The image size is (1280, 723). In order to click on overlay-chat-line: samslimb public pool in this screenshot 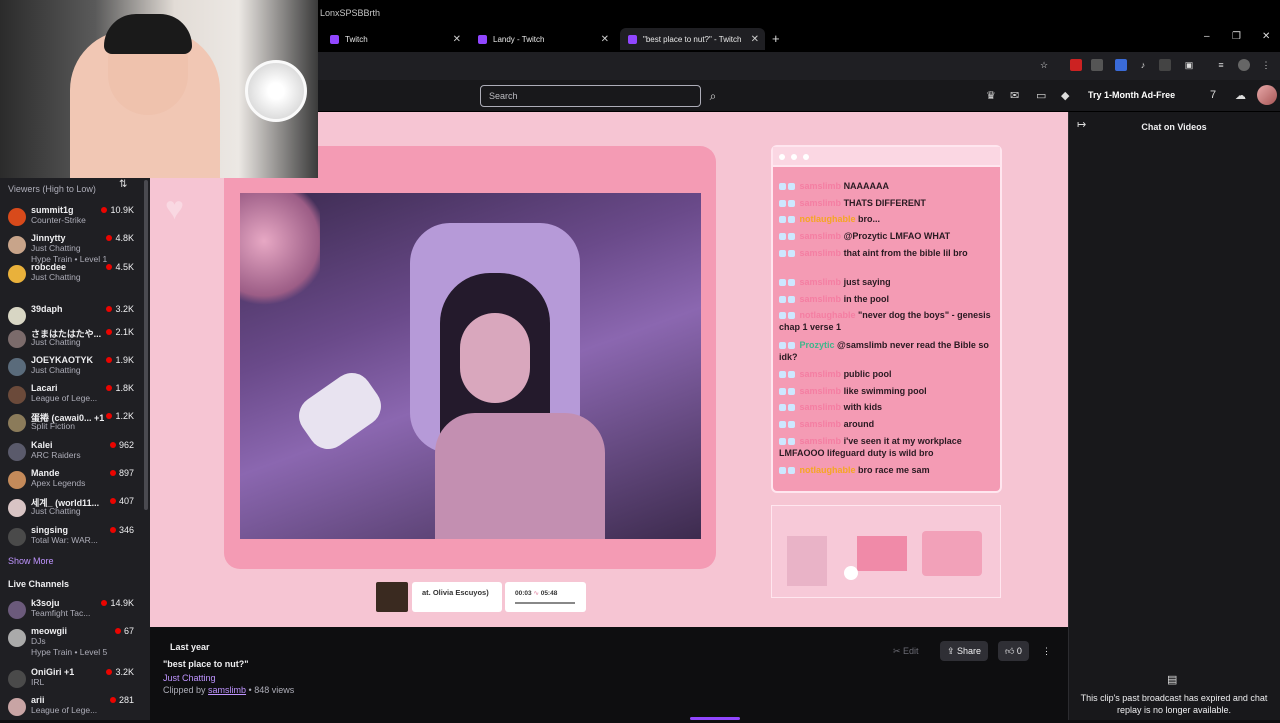, I will do `click(887, 374)`.